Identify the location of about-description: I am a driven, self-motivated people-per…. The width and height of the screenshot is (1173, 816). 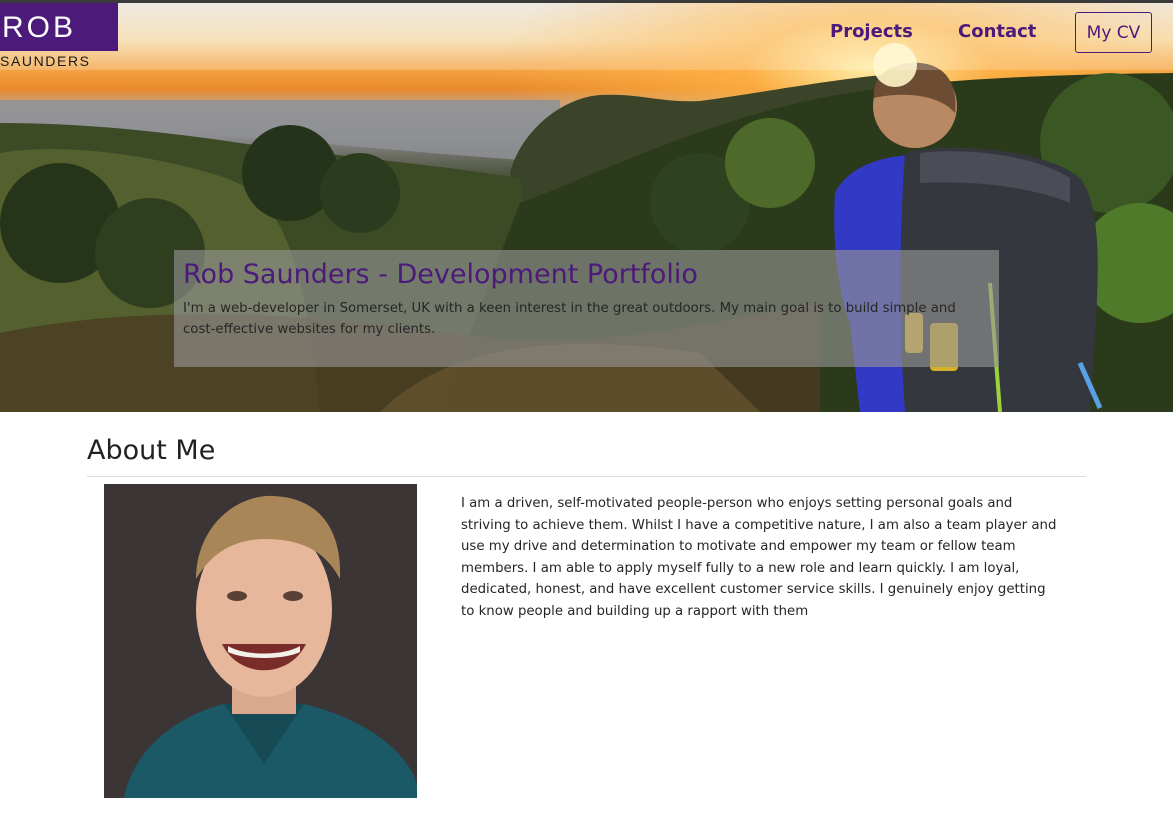
(759, 557).